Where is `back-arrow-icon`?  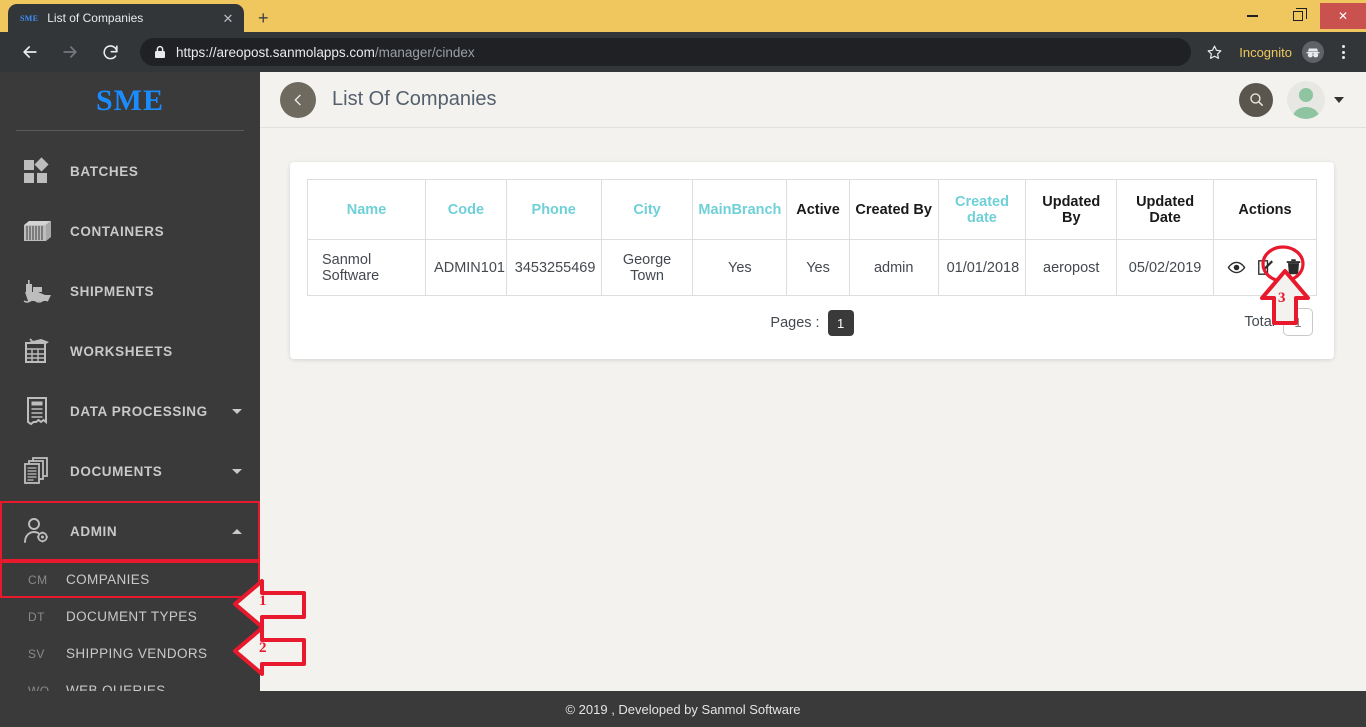 back-arrow-icon is located at coordinates (30, 52).